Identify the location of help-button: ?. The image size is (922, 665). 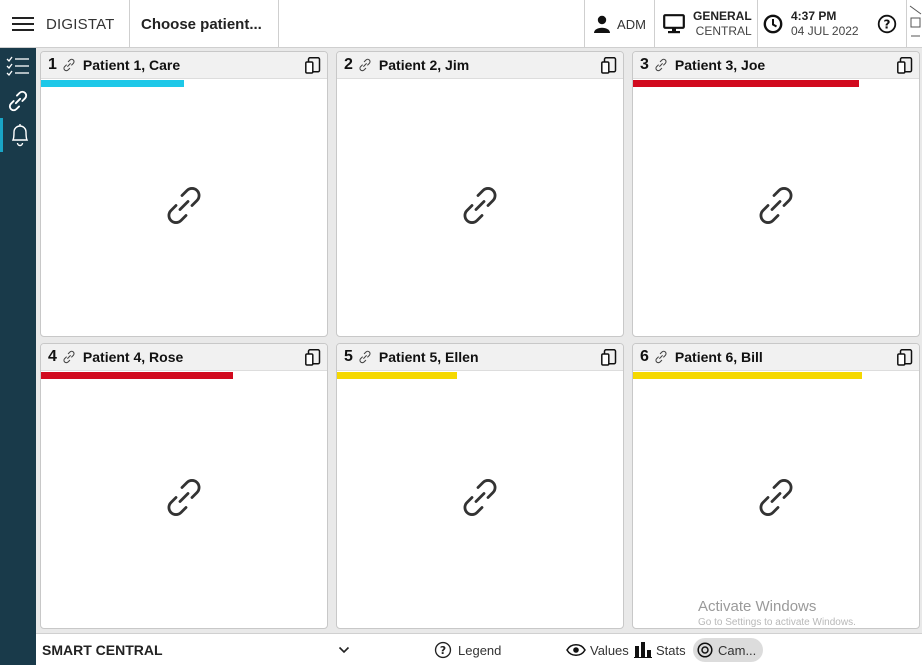
(887, 24).